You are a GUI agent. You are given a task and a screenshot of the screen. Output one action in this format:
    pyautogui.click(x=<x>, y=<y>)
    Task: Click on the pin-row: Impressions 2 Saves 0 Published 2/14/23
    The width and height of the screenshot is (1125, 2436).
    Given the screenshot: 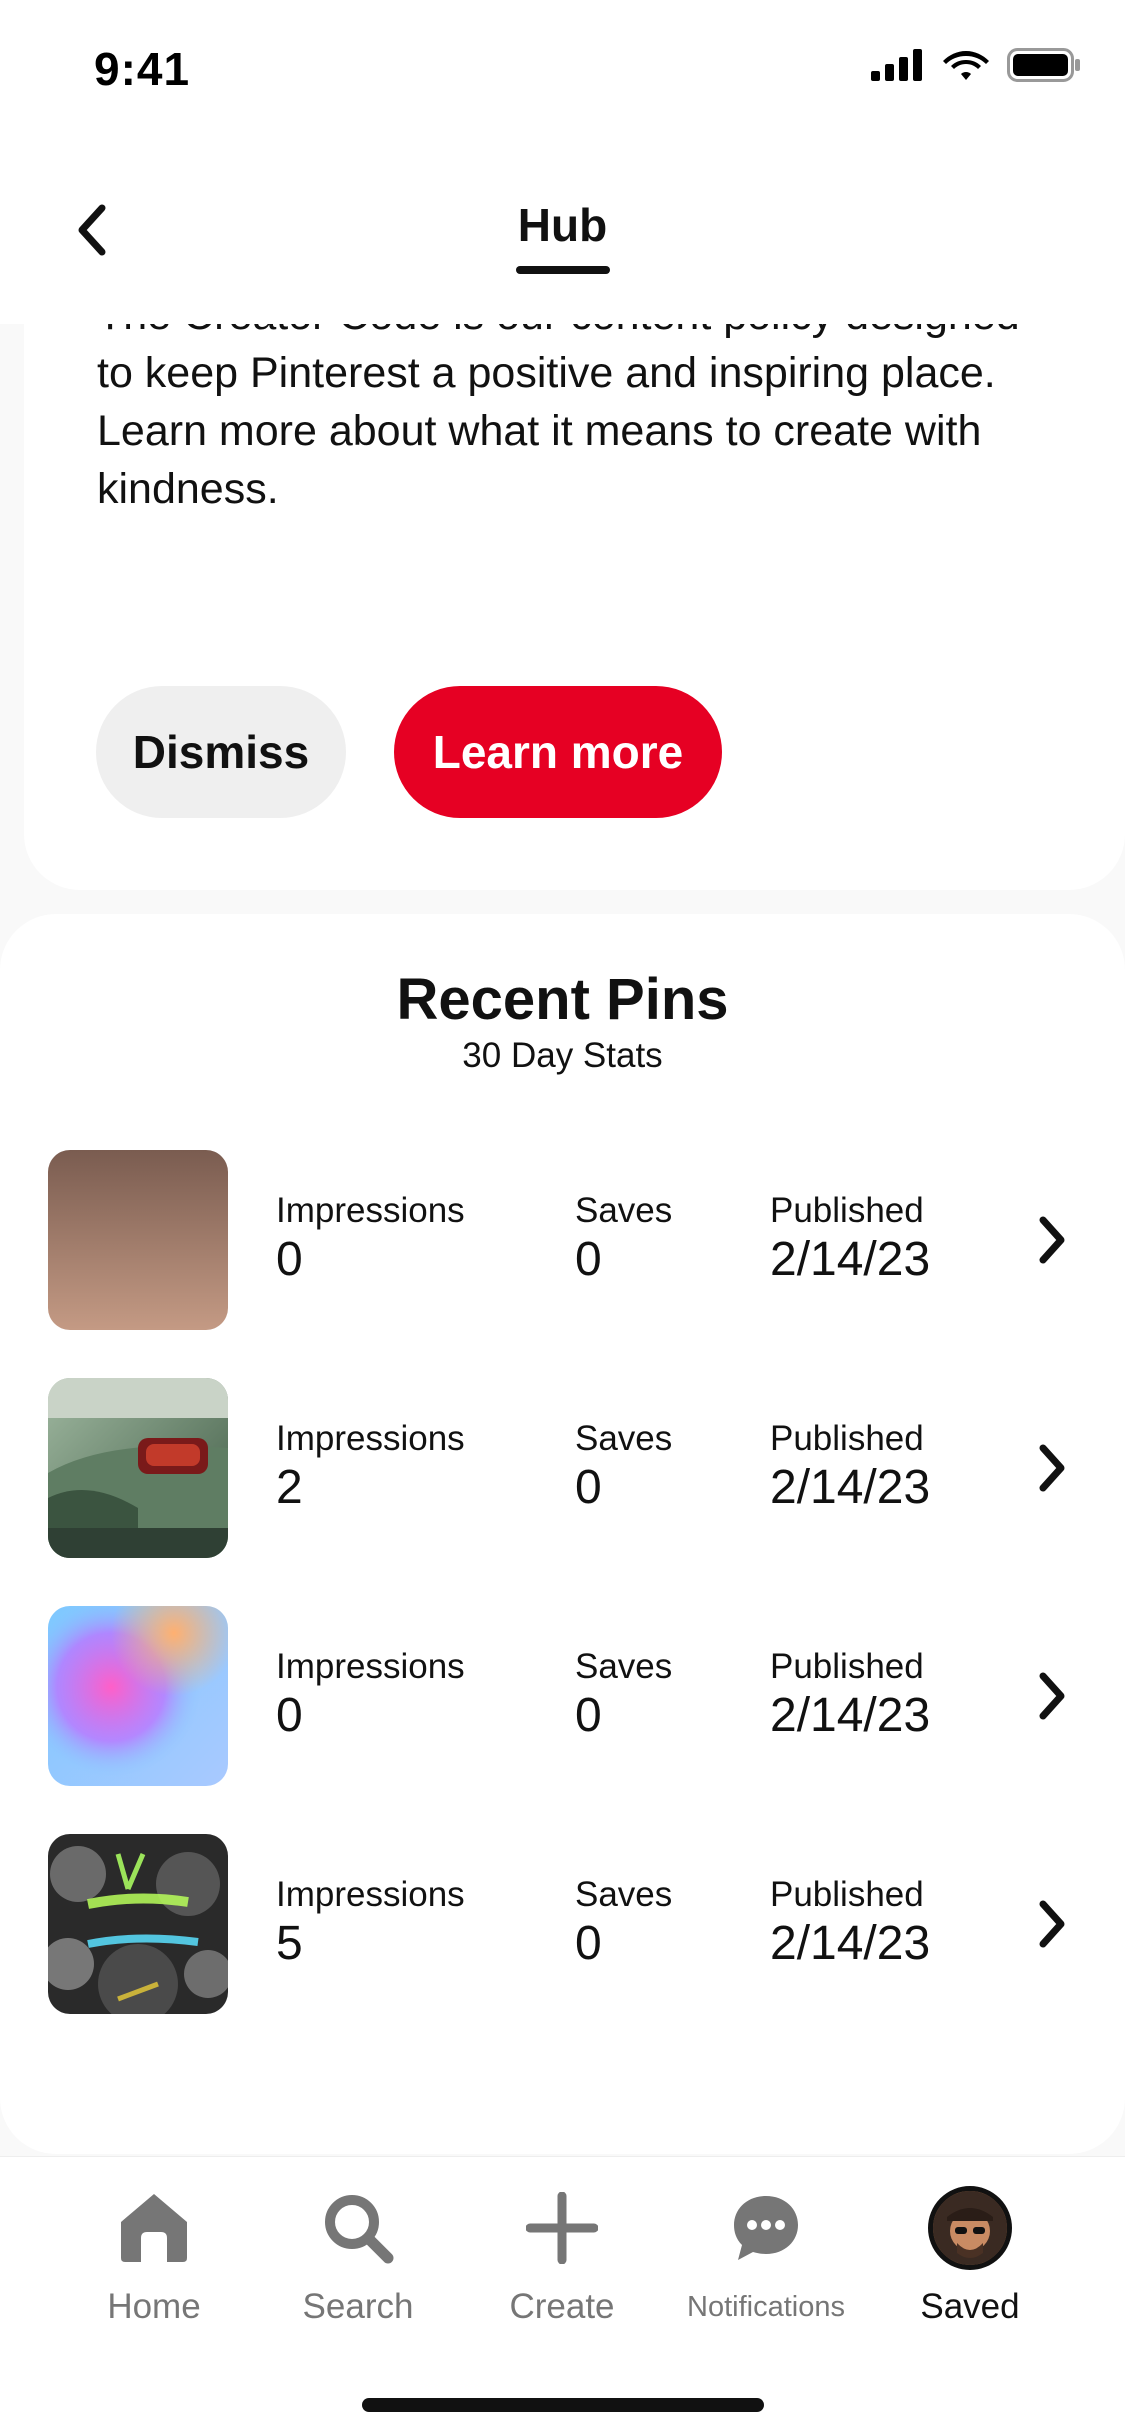 What is the action you would take?
    pyautogui.click(x=562, y=1468)
    